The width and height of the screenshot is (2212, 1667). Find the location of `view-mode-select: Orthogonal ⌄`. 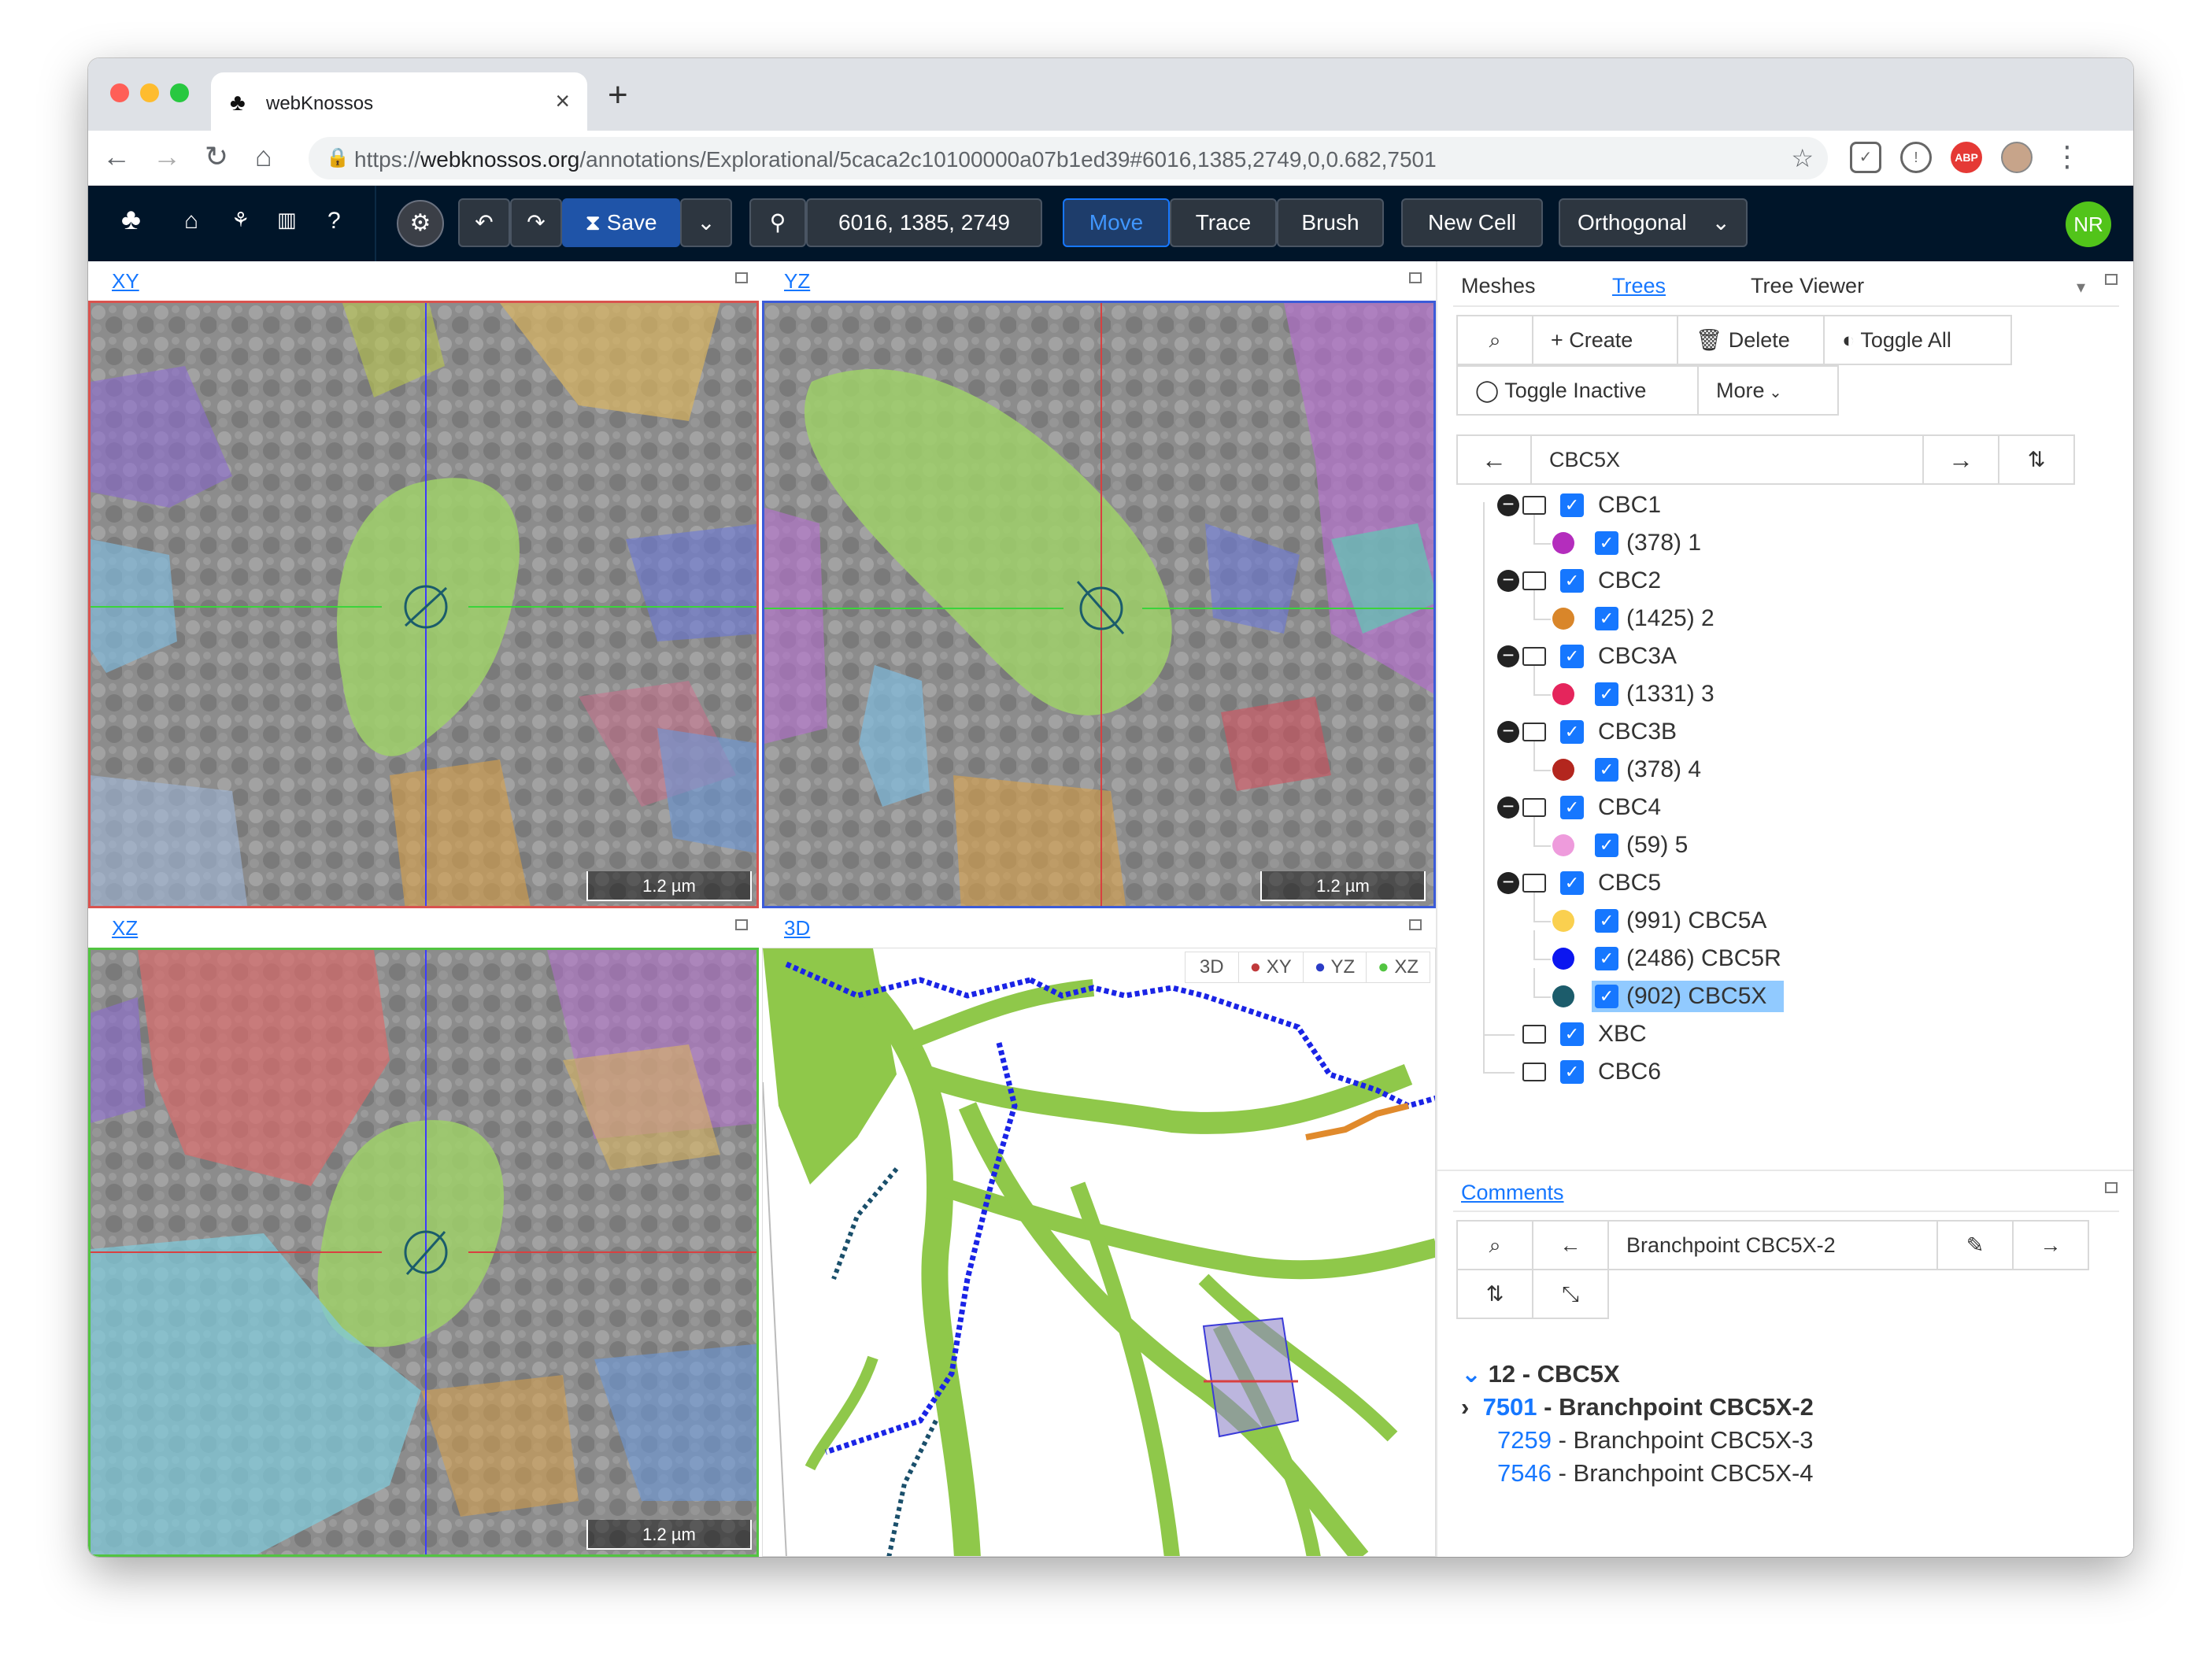

view-mode-select: Orthogonal ⌄ is located at coordinates (1653, 222).